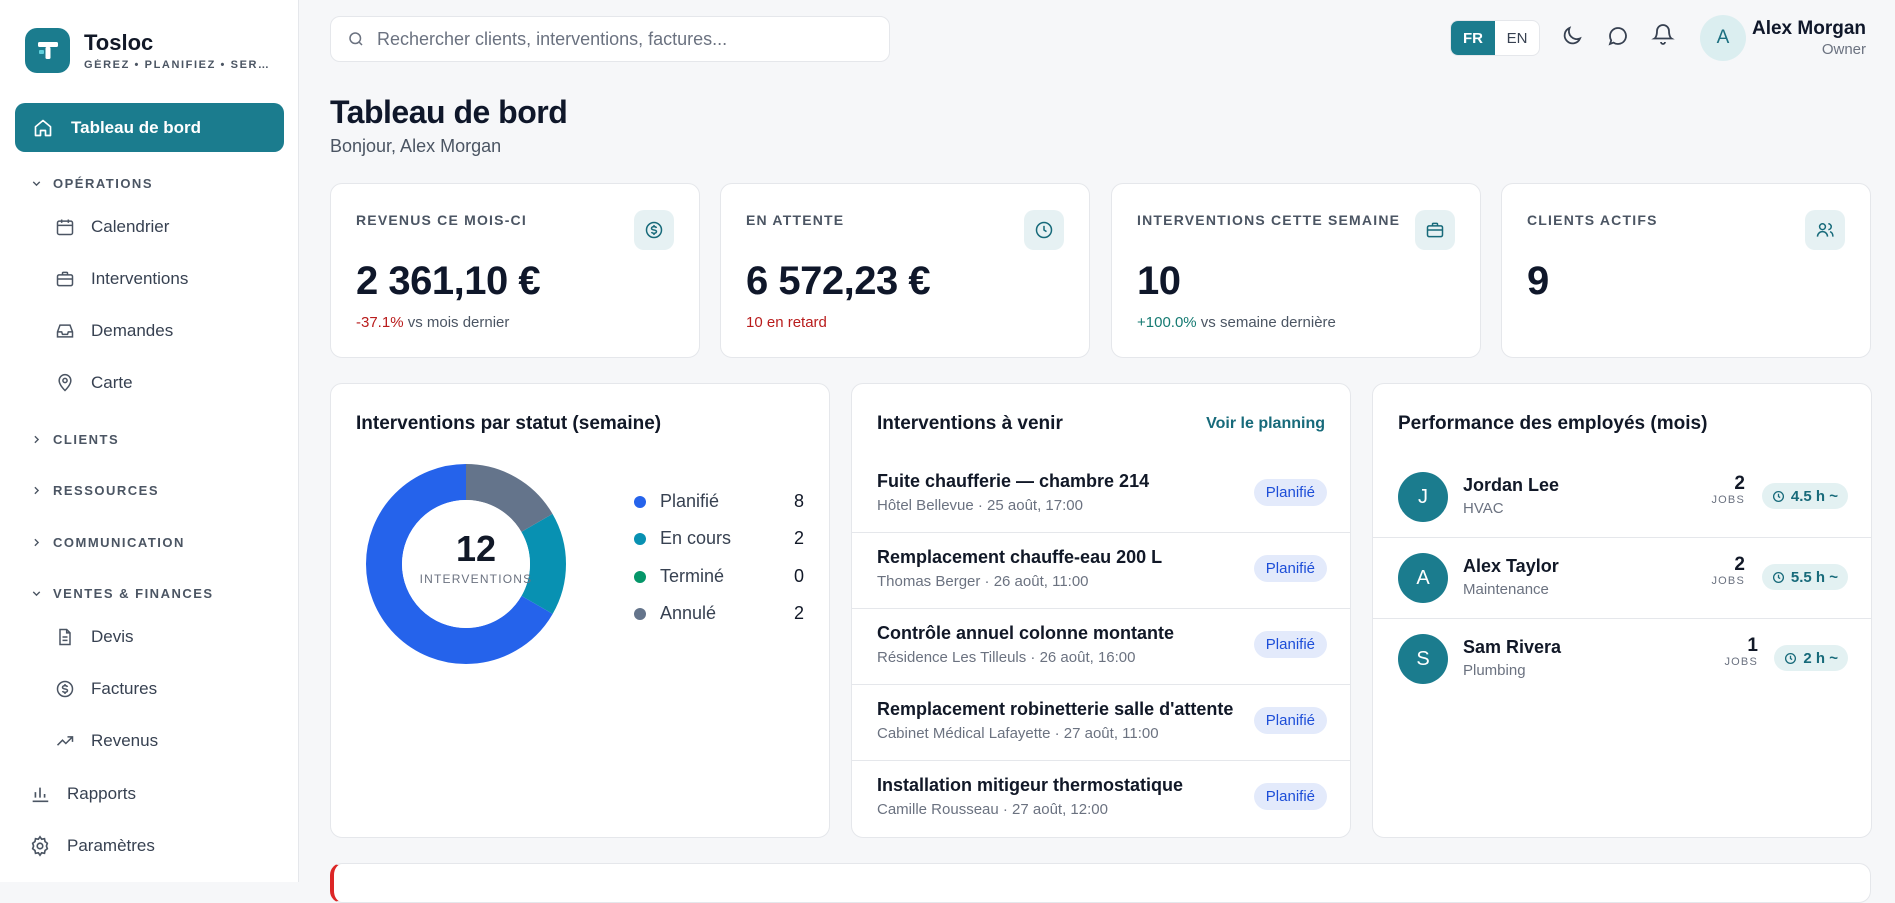 This screenshot has width=1895, height=903. Describe the element at coordinates (1592, 220) in the screenshot. I see `stat-label: CLIENTS ACTIFS` at that location.